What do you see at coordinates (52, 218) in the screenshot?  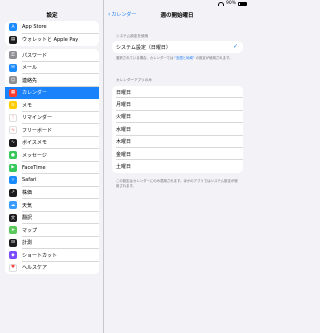 I see `sidebar-item: 文翻訳` at bounding box center [52, 218].